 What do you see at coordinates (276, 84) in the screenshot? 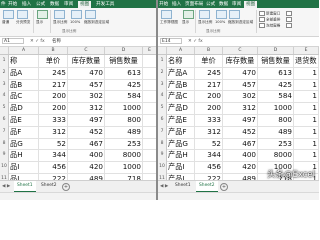
I see `cell: 425` at bounding box center [276, 84].